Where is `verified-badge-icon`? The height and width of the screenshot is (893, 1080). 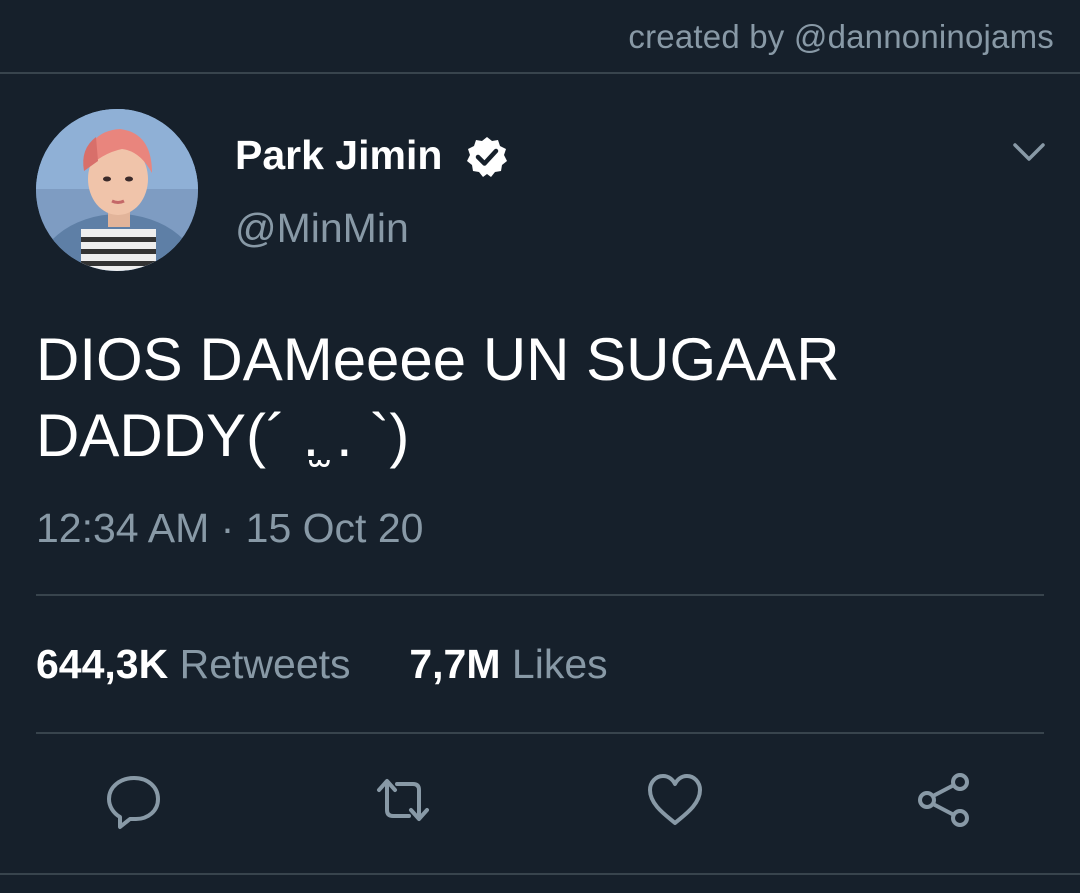
verified-badge-icon is located at coordinates (487, 157).